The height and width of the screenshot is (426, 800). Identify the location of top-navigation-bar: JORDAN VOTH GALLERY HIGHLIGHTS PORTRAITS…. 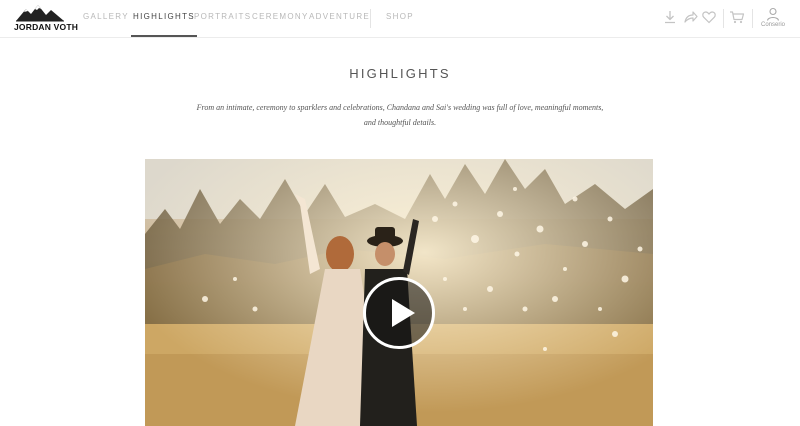
(400, 19).